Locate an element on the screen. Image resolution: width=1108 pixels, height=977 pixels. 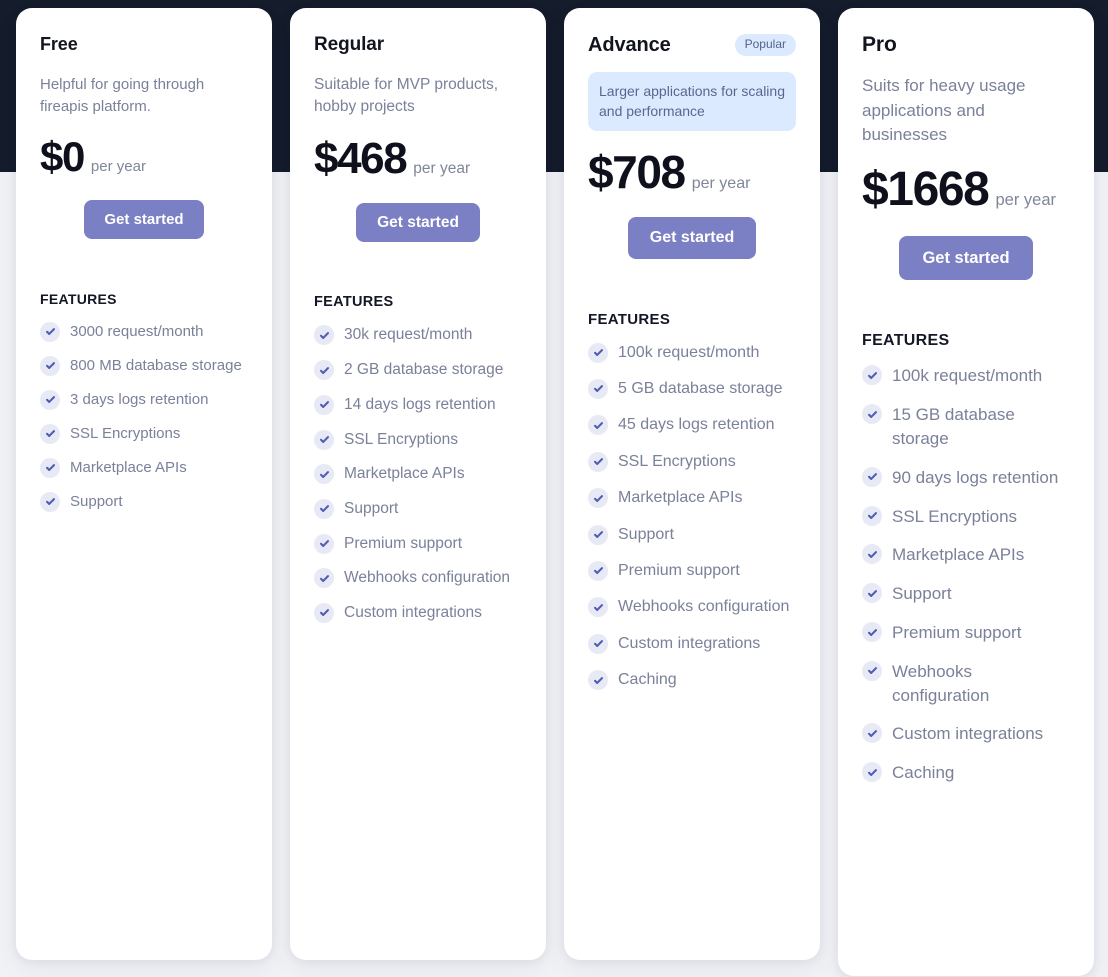
feature-label: 5 GB database storage is located at coordinates (700, 388).